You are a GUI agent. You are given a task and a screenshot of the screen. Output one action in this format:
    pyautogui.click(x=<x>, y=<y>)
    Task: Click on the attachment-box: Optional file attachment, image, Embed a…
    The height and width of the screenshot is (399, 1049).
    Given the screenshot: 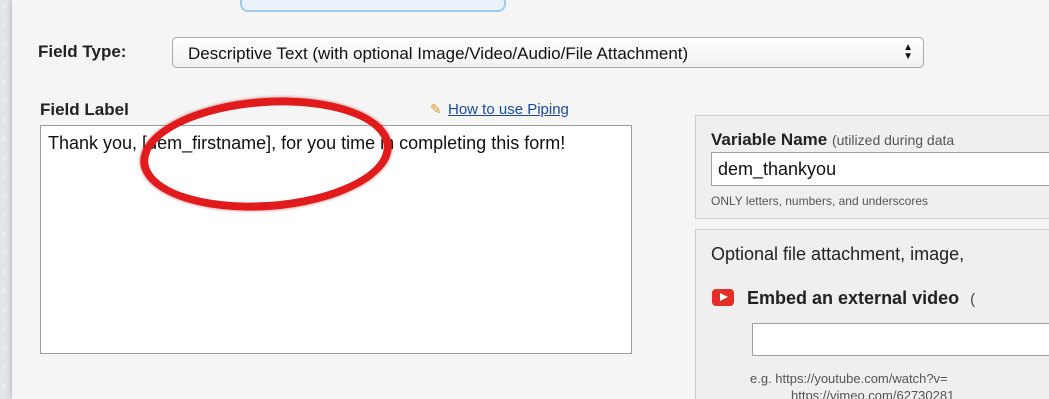 What is the action you would take?
    pyautogui.click(x=872, y=314)
    